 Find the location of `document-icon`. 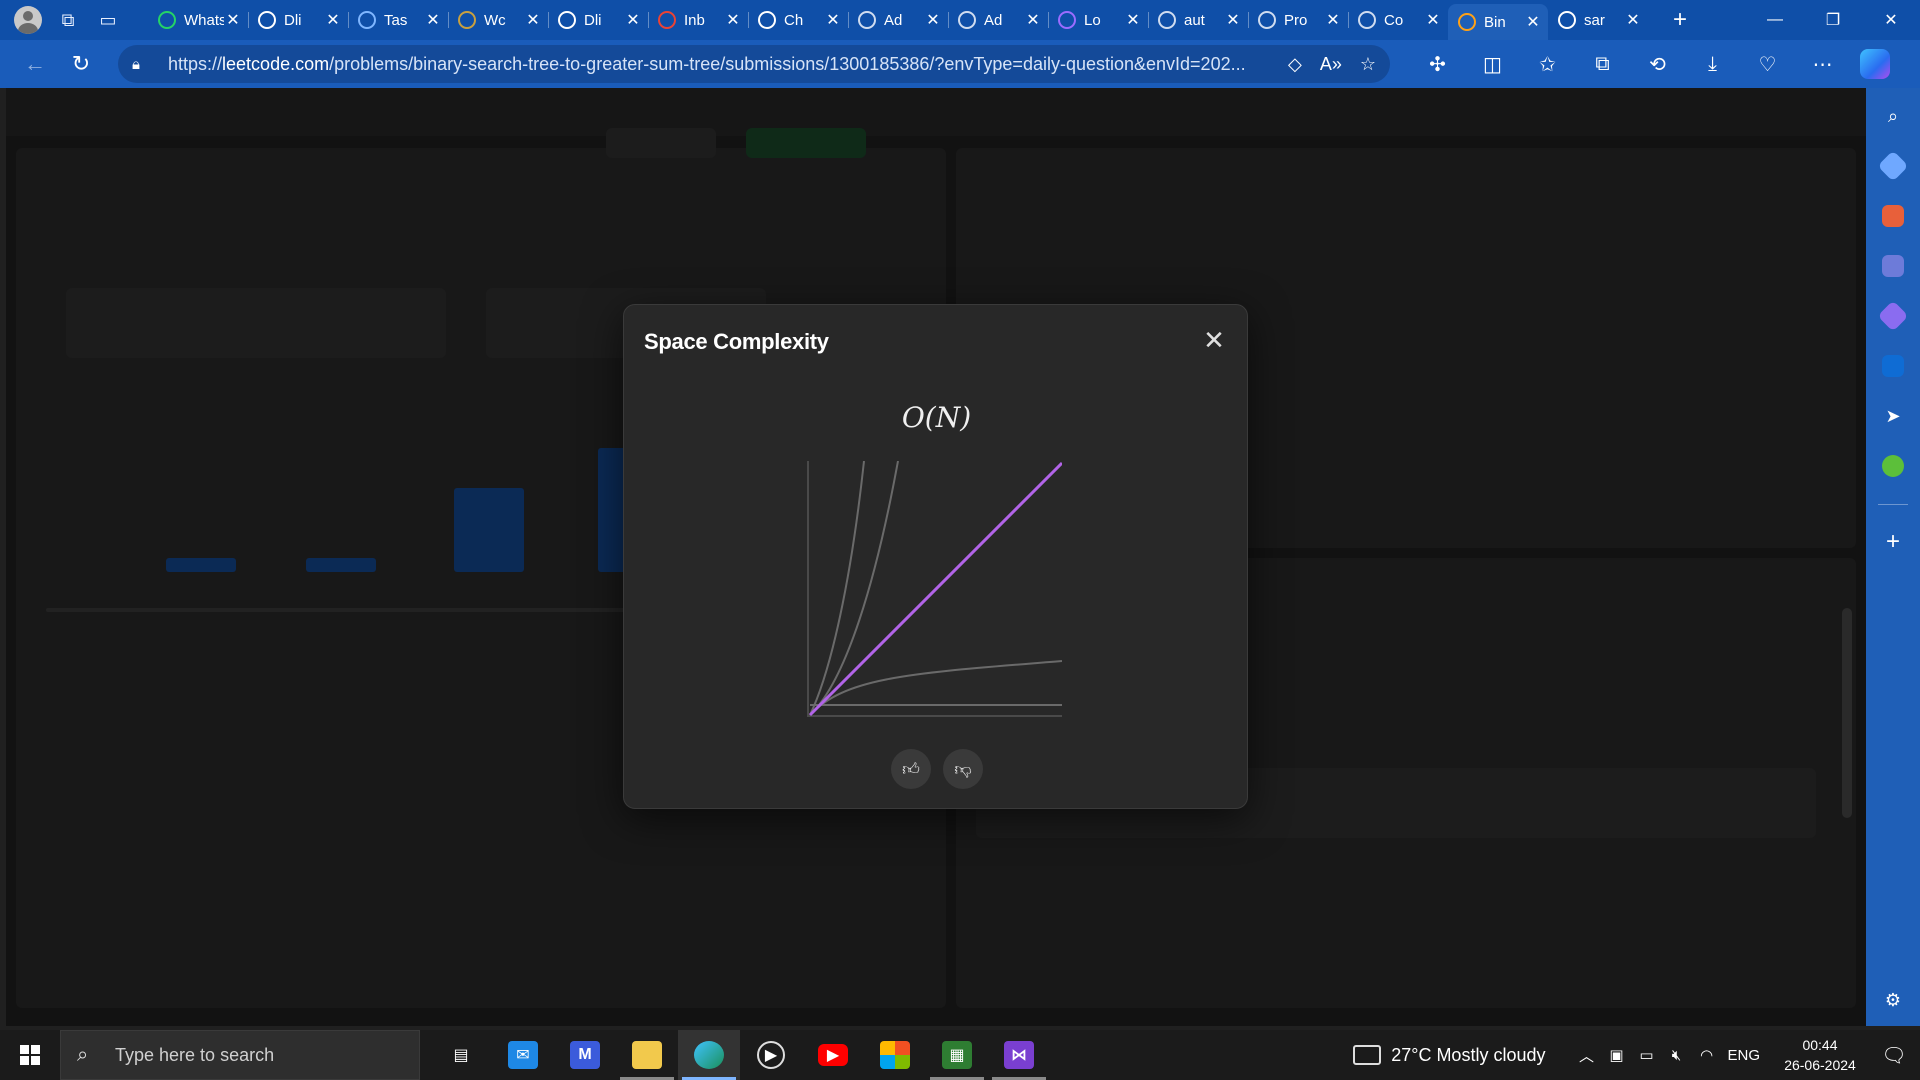

document-icon is located at coordinates (1167, 20).